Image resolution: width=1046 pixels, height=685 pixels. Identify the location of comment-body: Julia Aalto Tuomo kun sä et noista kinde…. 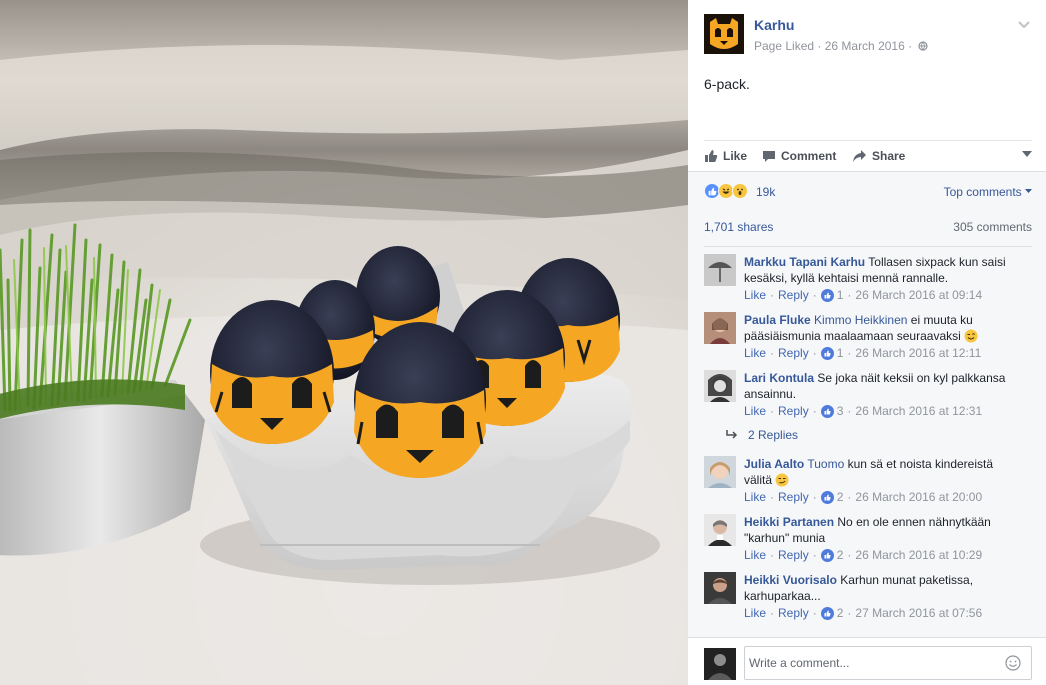
(884, 472).